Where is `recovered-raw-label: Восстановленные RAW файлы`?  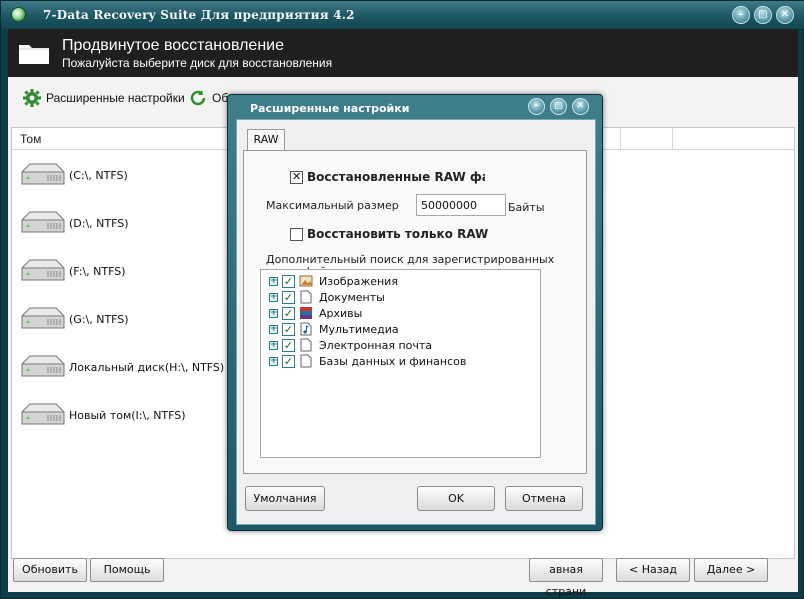 recovered-raw-label: Восстановленные RAW файлы is located at coordinates (396, 177).